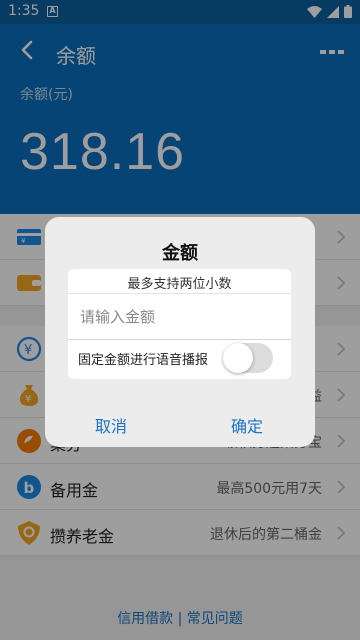 Image resolution: width=360 pixels, height=640 pixels. Describe the element at coordinates (143, 360) in the screenshot. I see `voice-broadcast-label: 固定金额进行语音播报` at that location.